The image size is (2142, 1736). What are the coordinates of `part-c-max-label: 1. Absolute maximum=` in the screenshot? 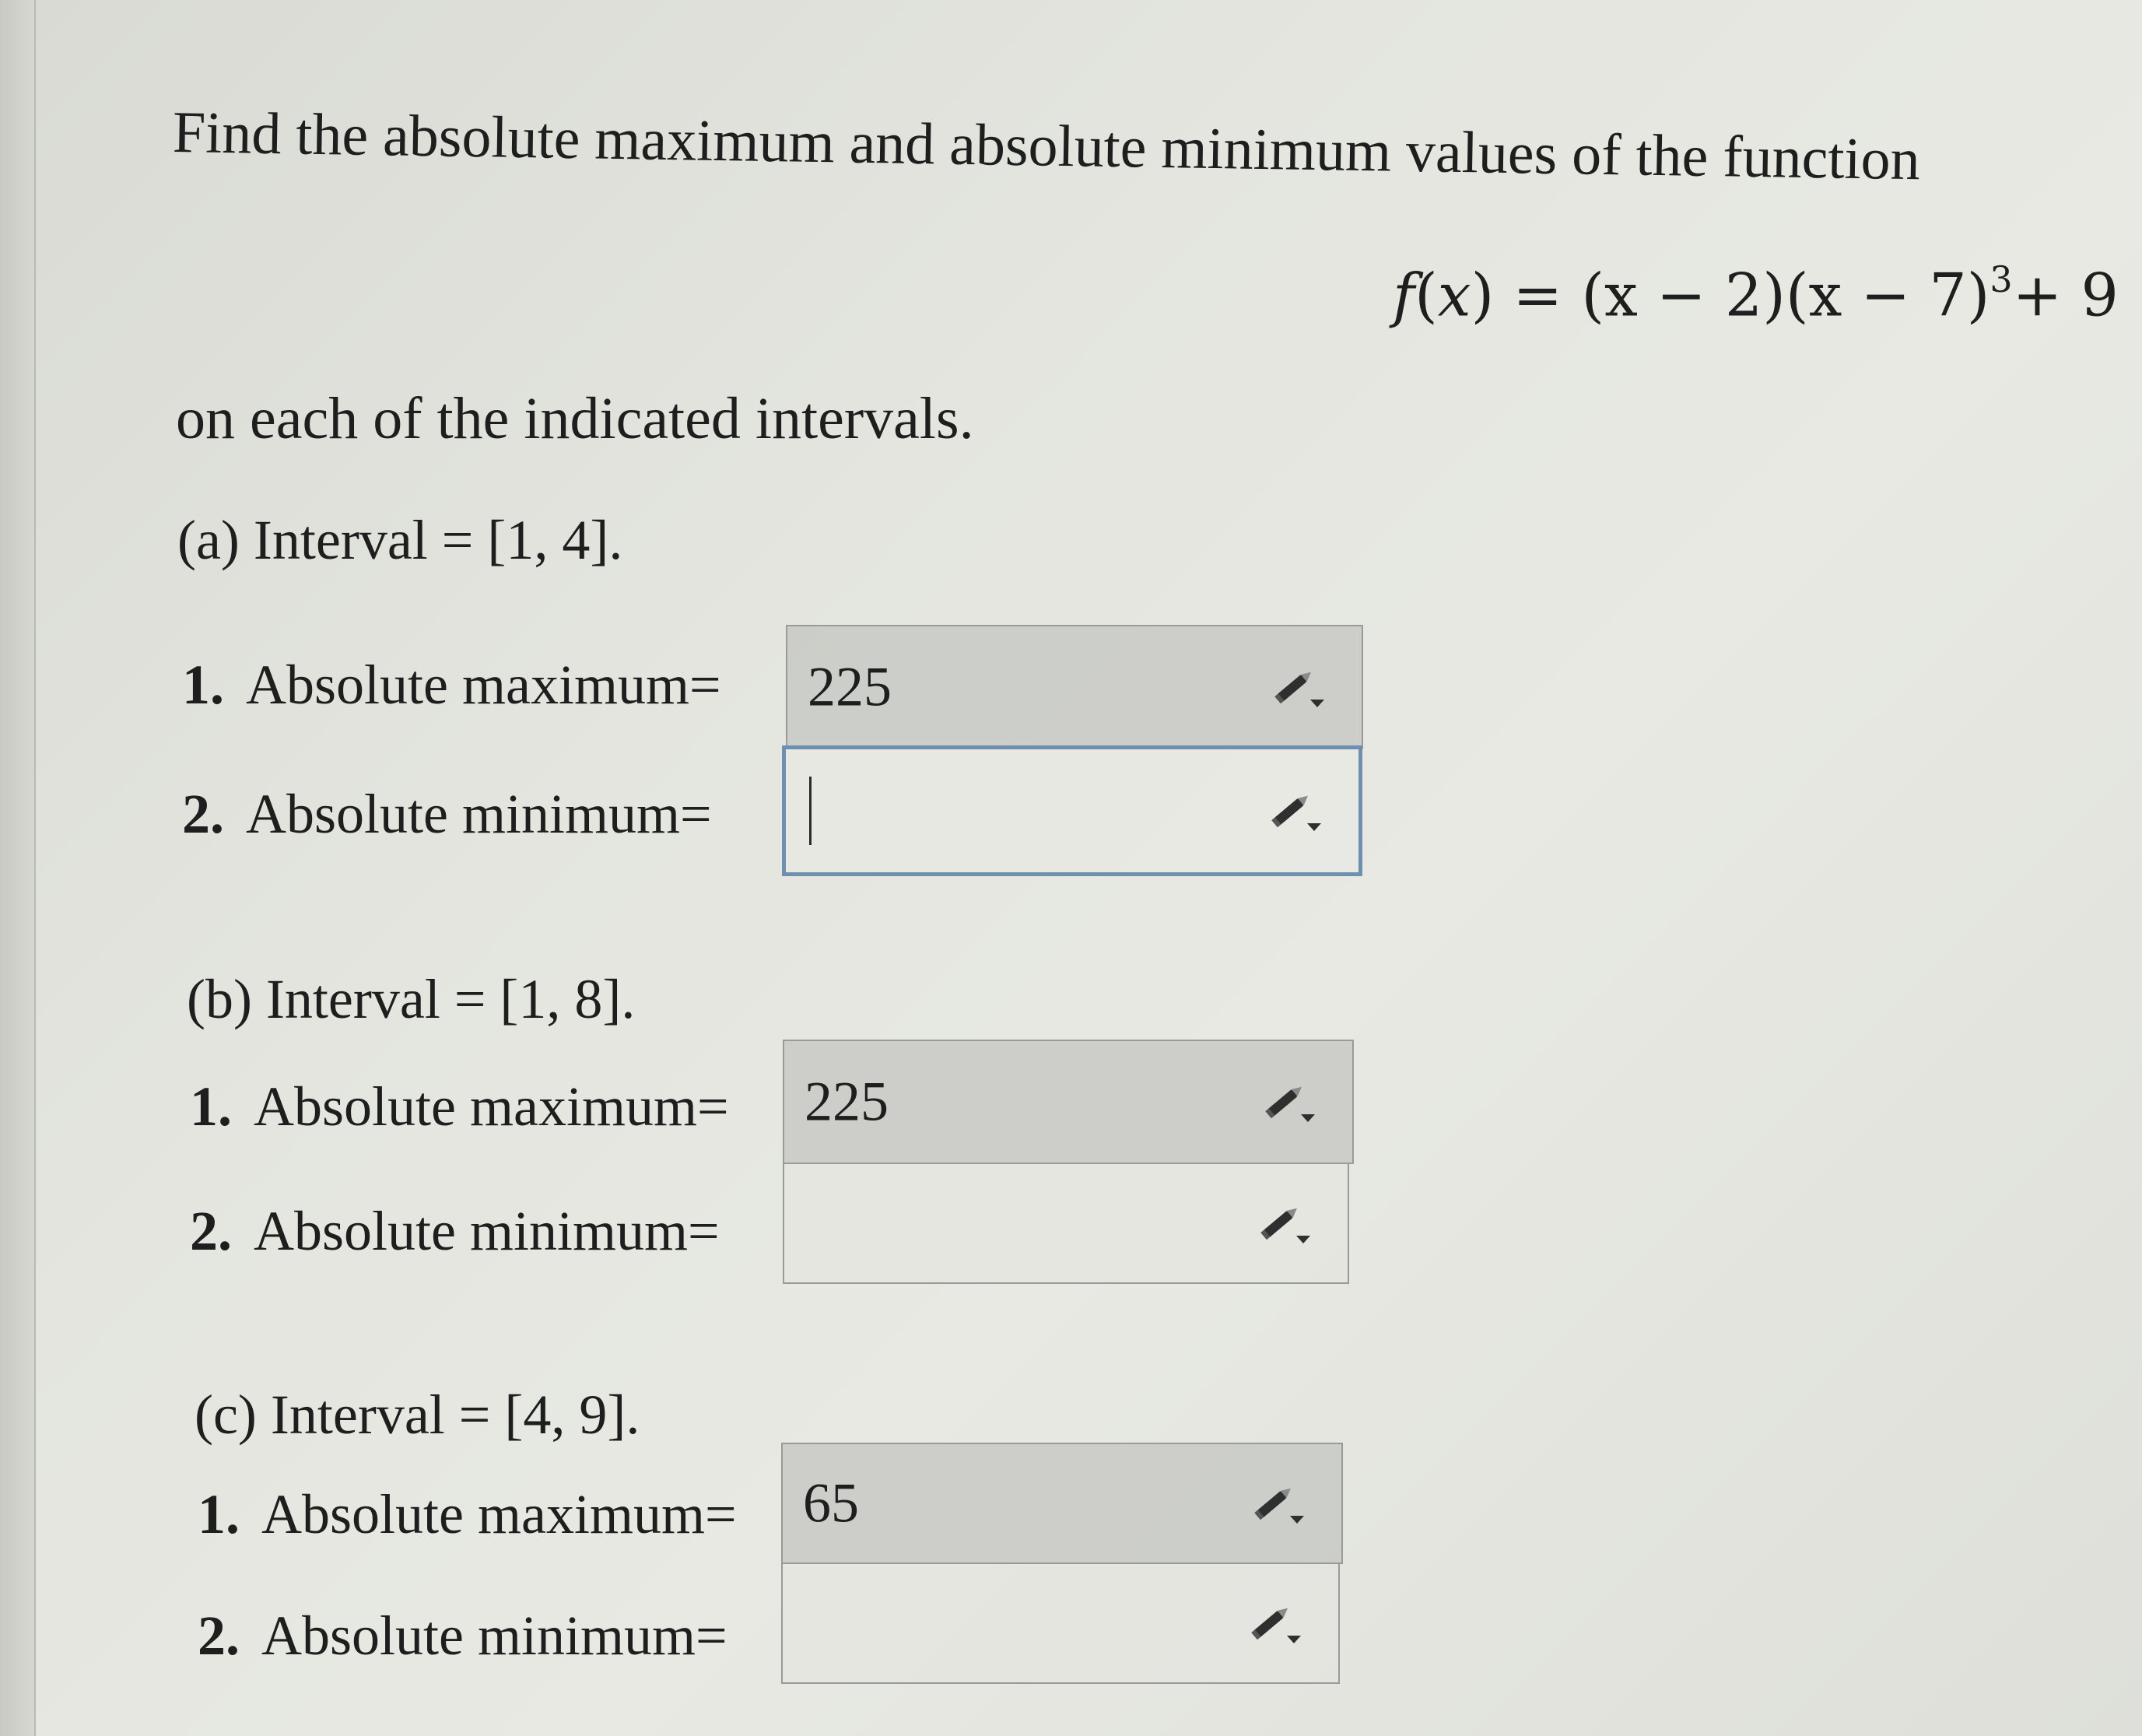 It's located at (468, 1514).